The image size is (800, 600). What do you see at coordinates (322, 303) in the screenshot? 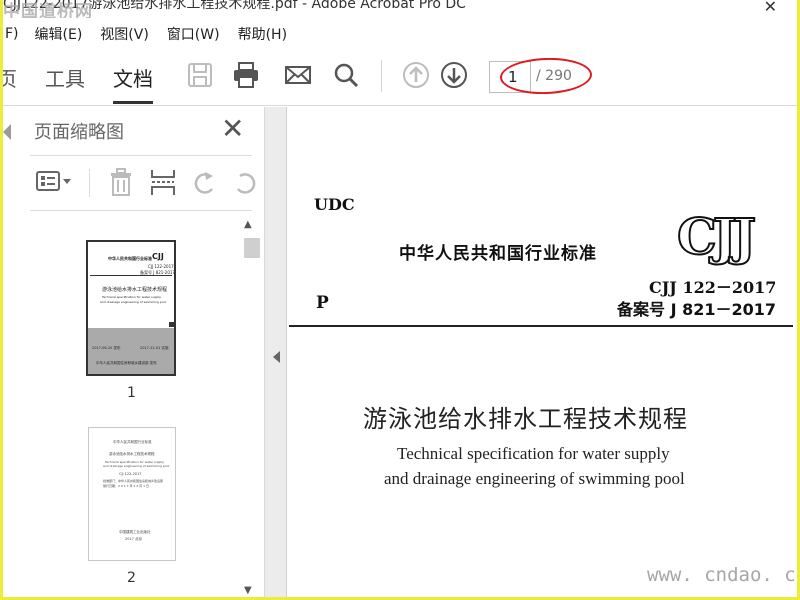
I see `doc-p: P` at bounding box center [322, 303].